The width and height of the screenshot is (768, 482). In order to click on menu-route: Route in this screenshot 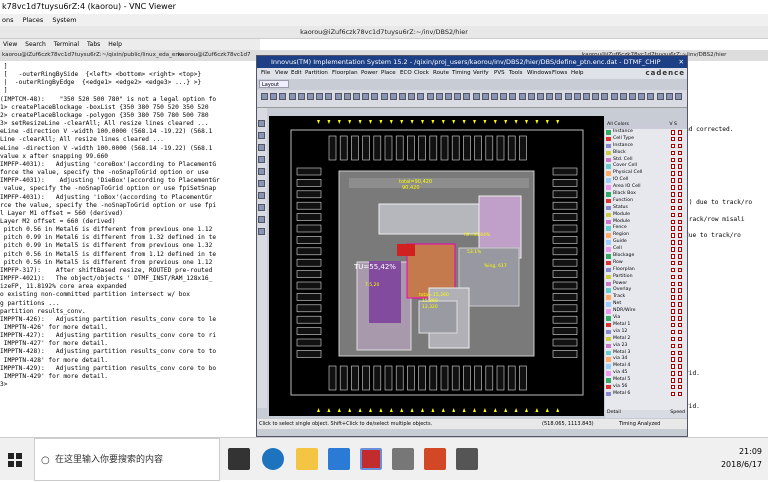, I will do `click(441, 73)`.